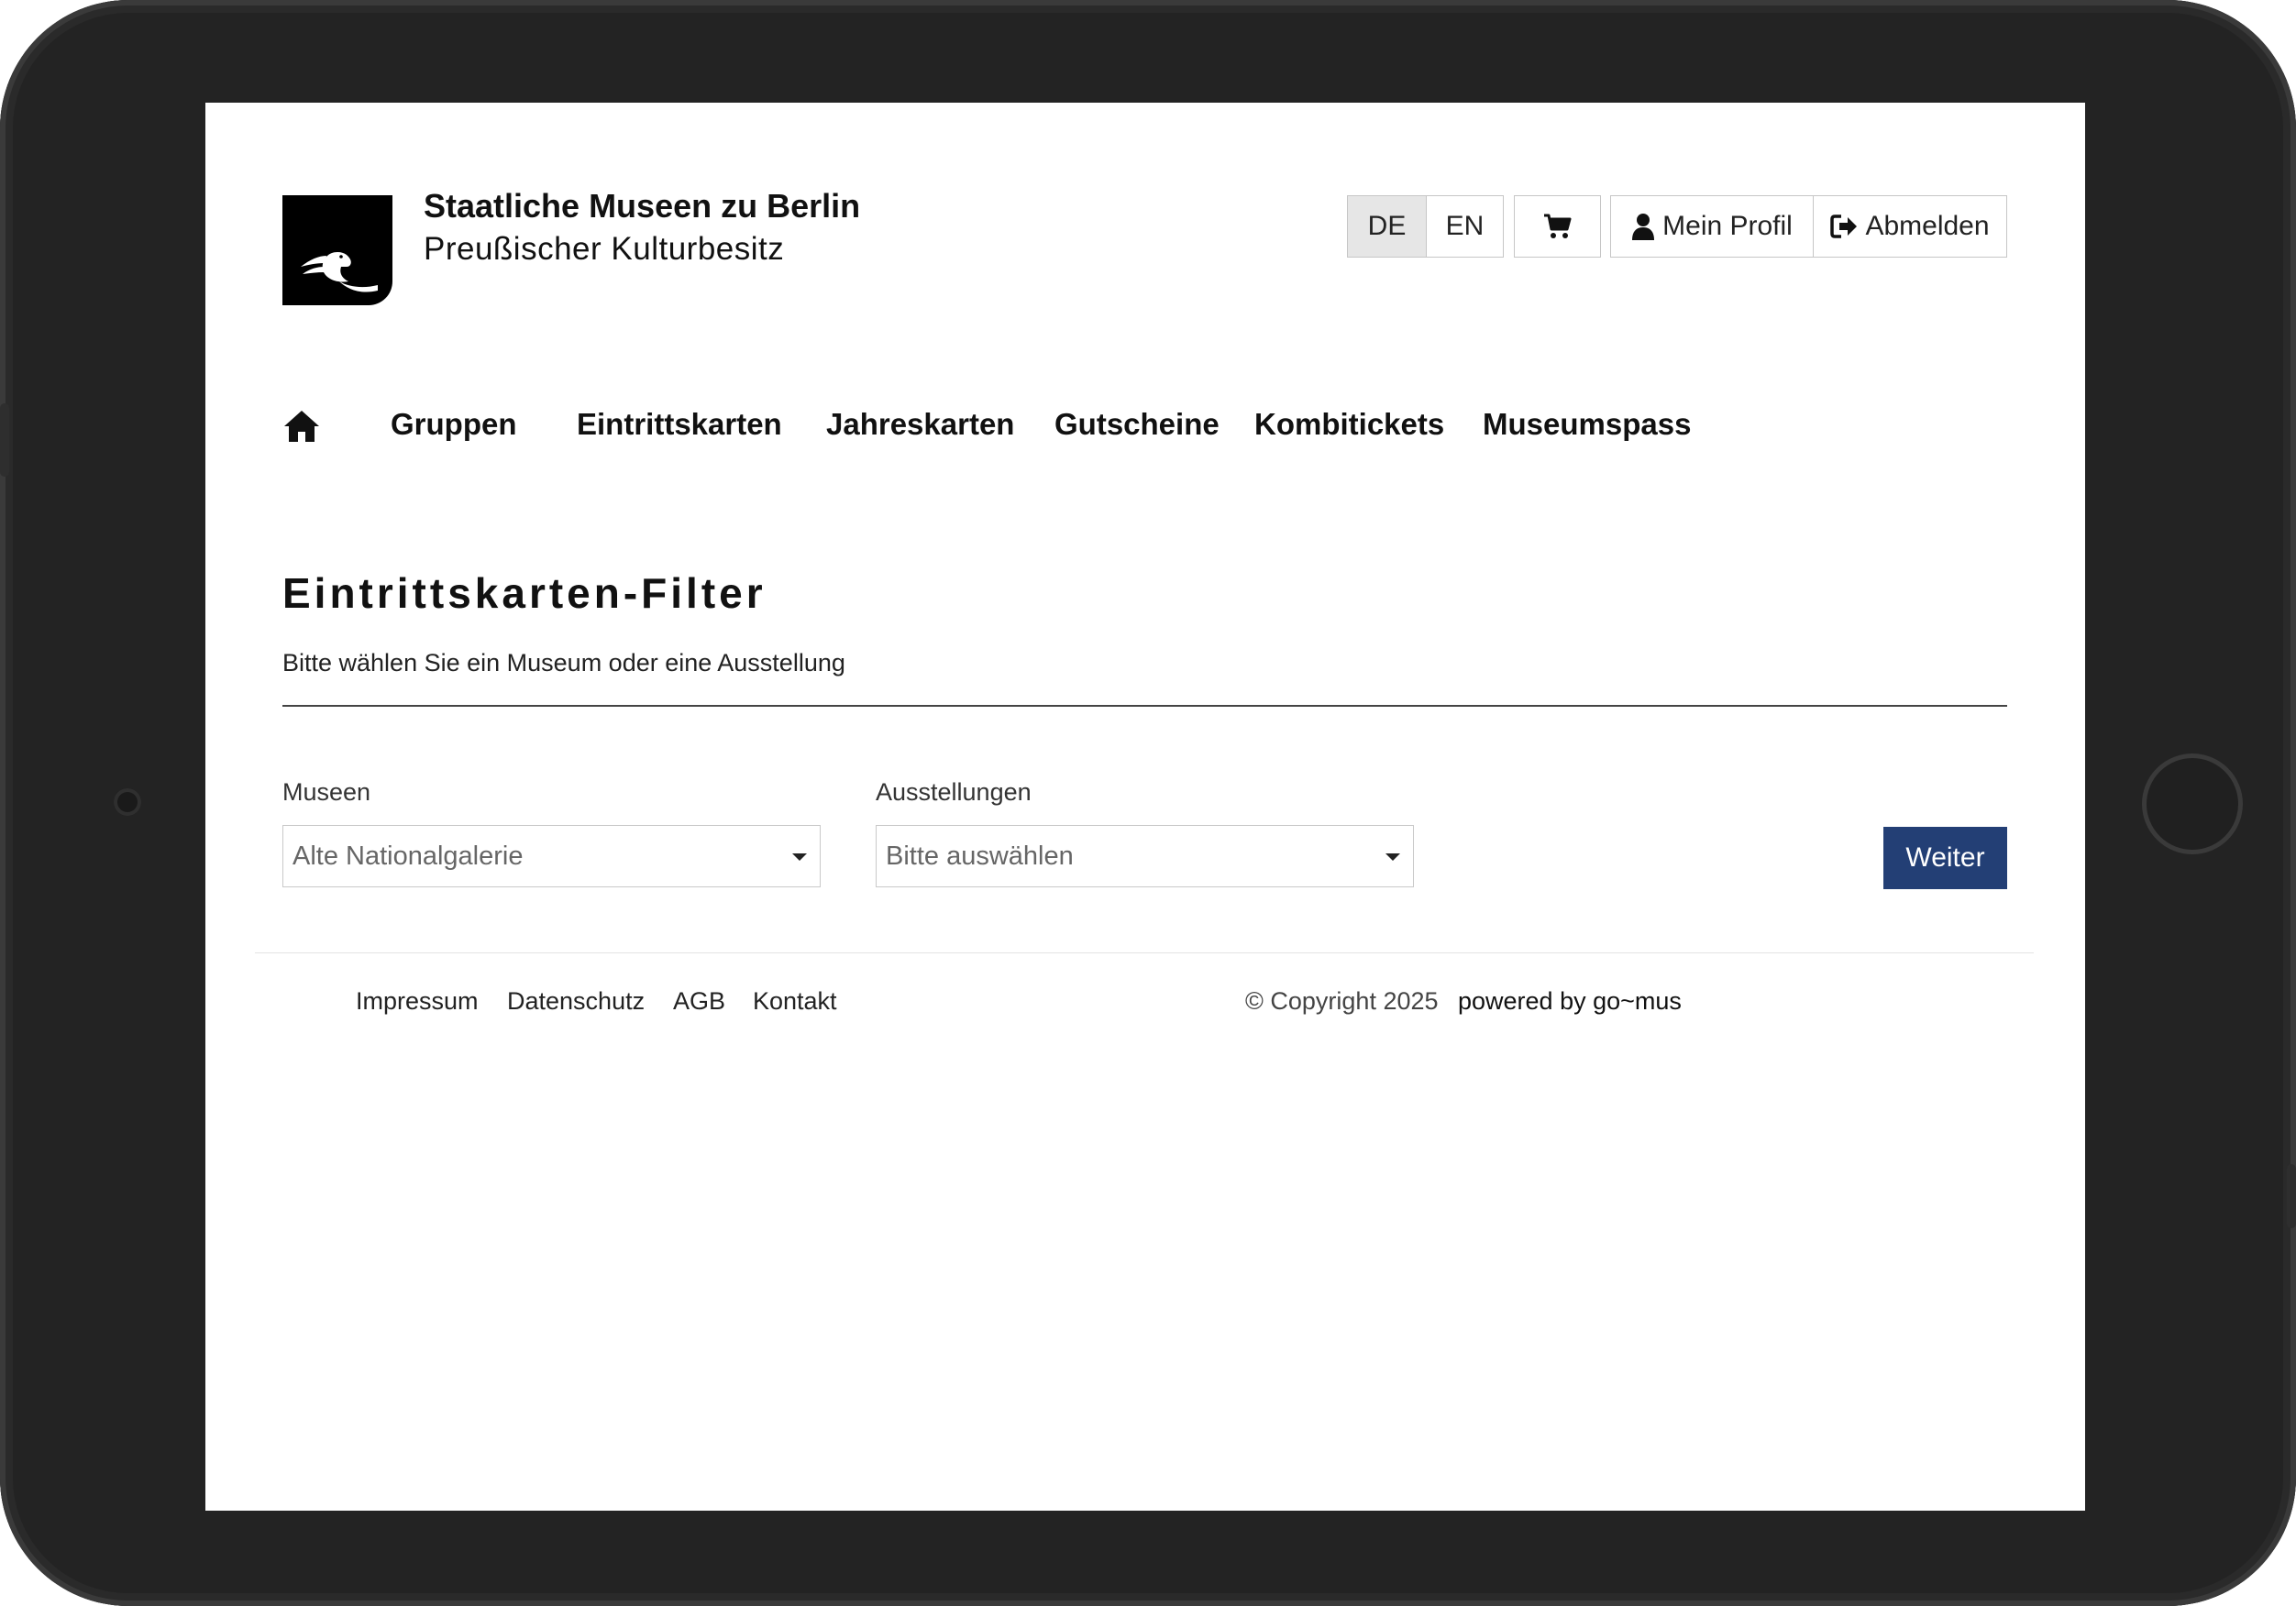 This screenshot has width=2296, height=1606. Describe the element at coordinates (1570, 1001) in the screenshot. I see `footer-powered-by: powered by go~mus` at that location.